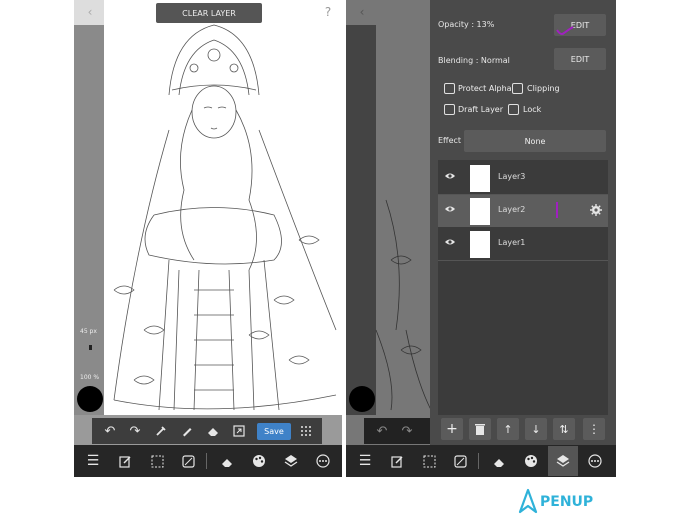 The width and height of the screenshot is (690, 528). What do you see at coordinates (187, 431) in the screenshot?
I see `pencil-icon` at bounding box center [187, 431].